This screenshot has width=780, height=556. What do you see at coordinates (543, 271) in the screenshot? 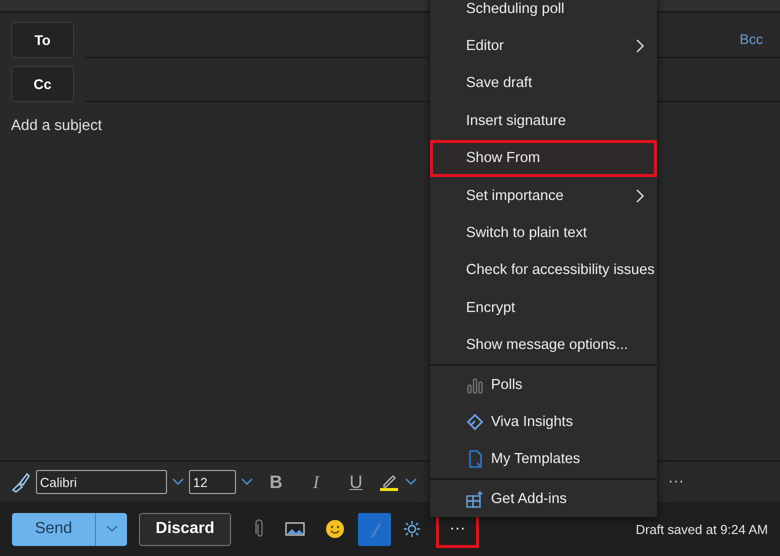
I see `menu-item: Check for accessibility issues` at bounding box center [543, 271].